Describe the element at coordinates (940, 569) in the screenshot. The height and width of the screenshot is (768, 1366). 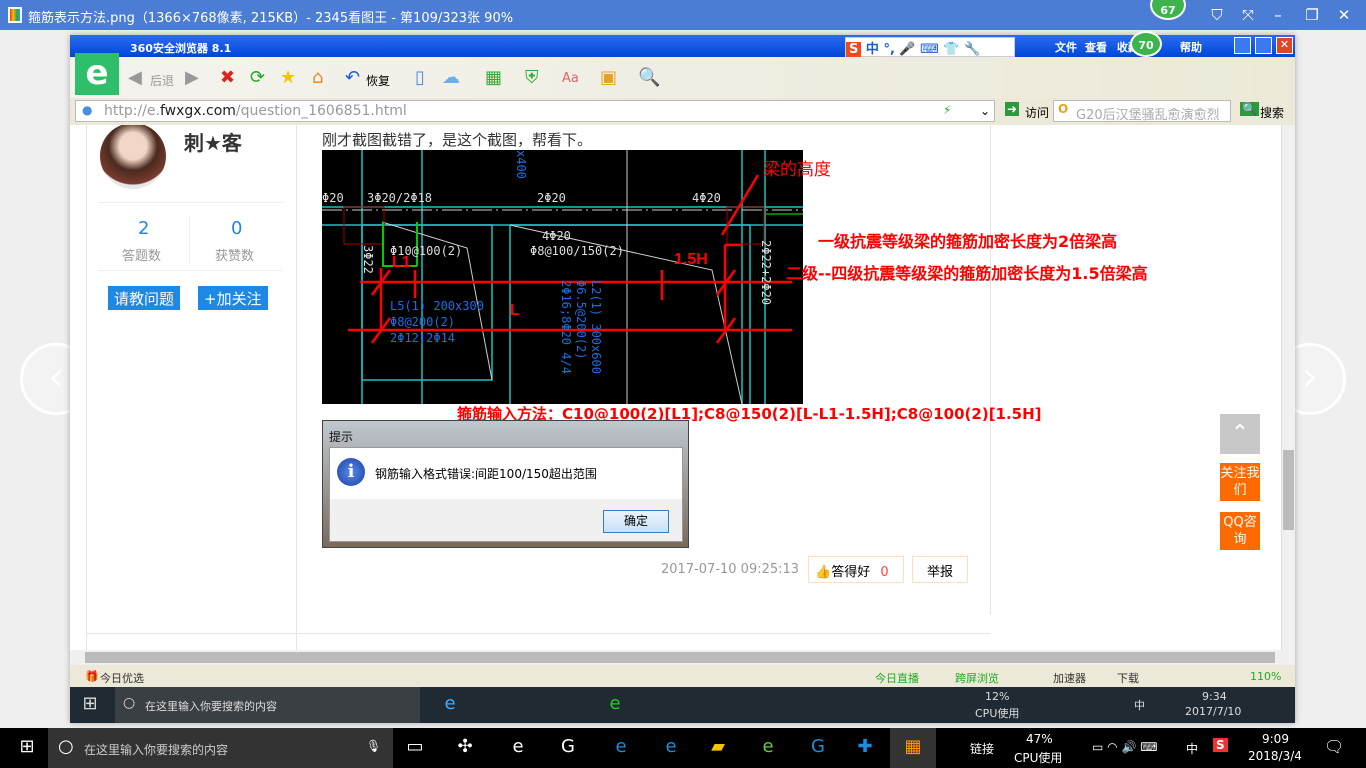
I see `report-button: 举报` at that location.